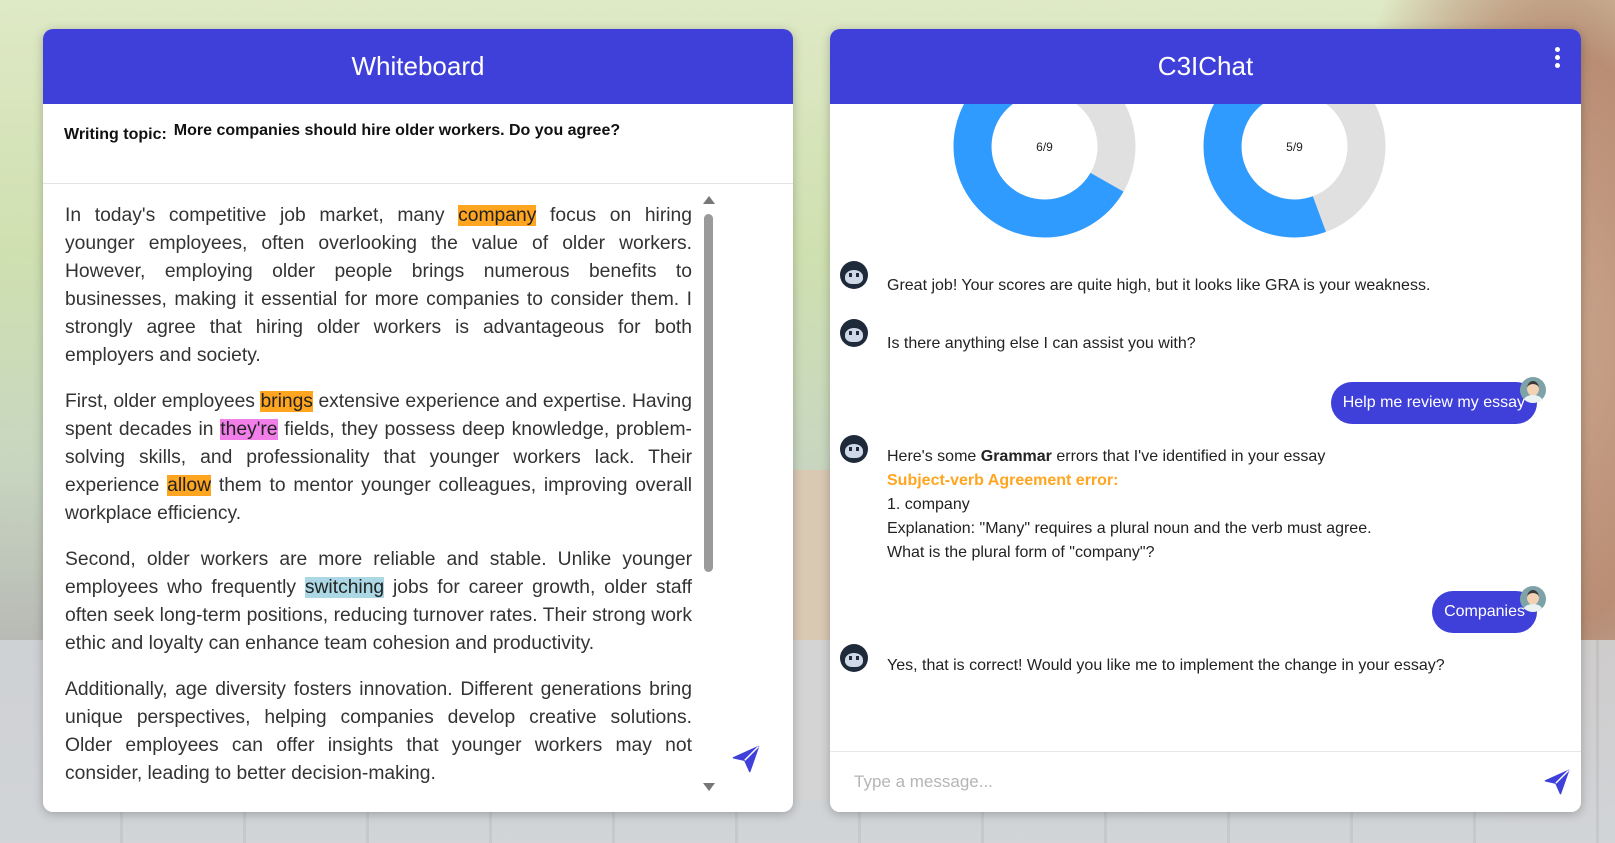 The height and width of the screenshot is (843, 1615). What do you see at coordinates (115, 134) in the screenshot?
I see `topic-label: Writing topic:` at bounding box center [115, 134].